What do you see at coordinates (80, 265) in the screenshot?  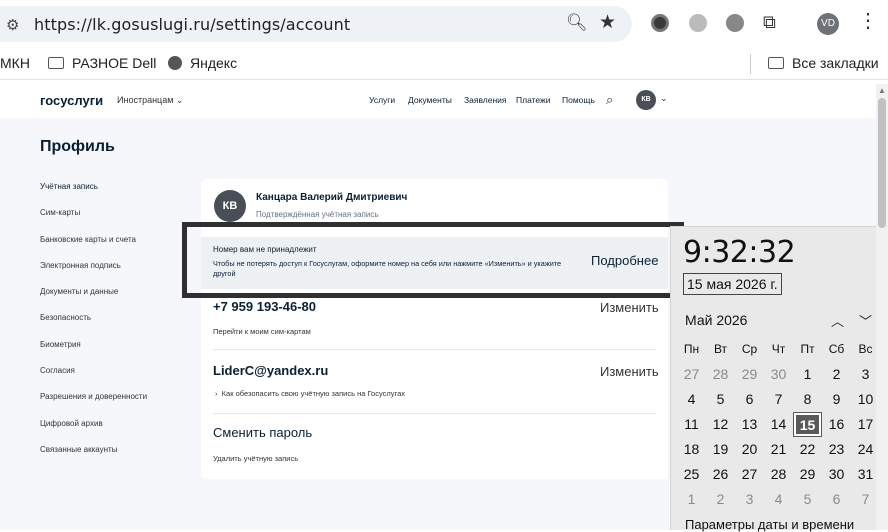 I see `sidebar-item-e-signature: Электронная подпись` at bounding box center [80, 265].